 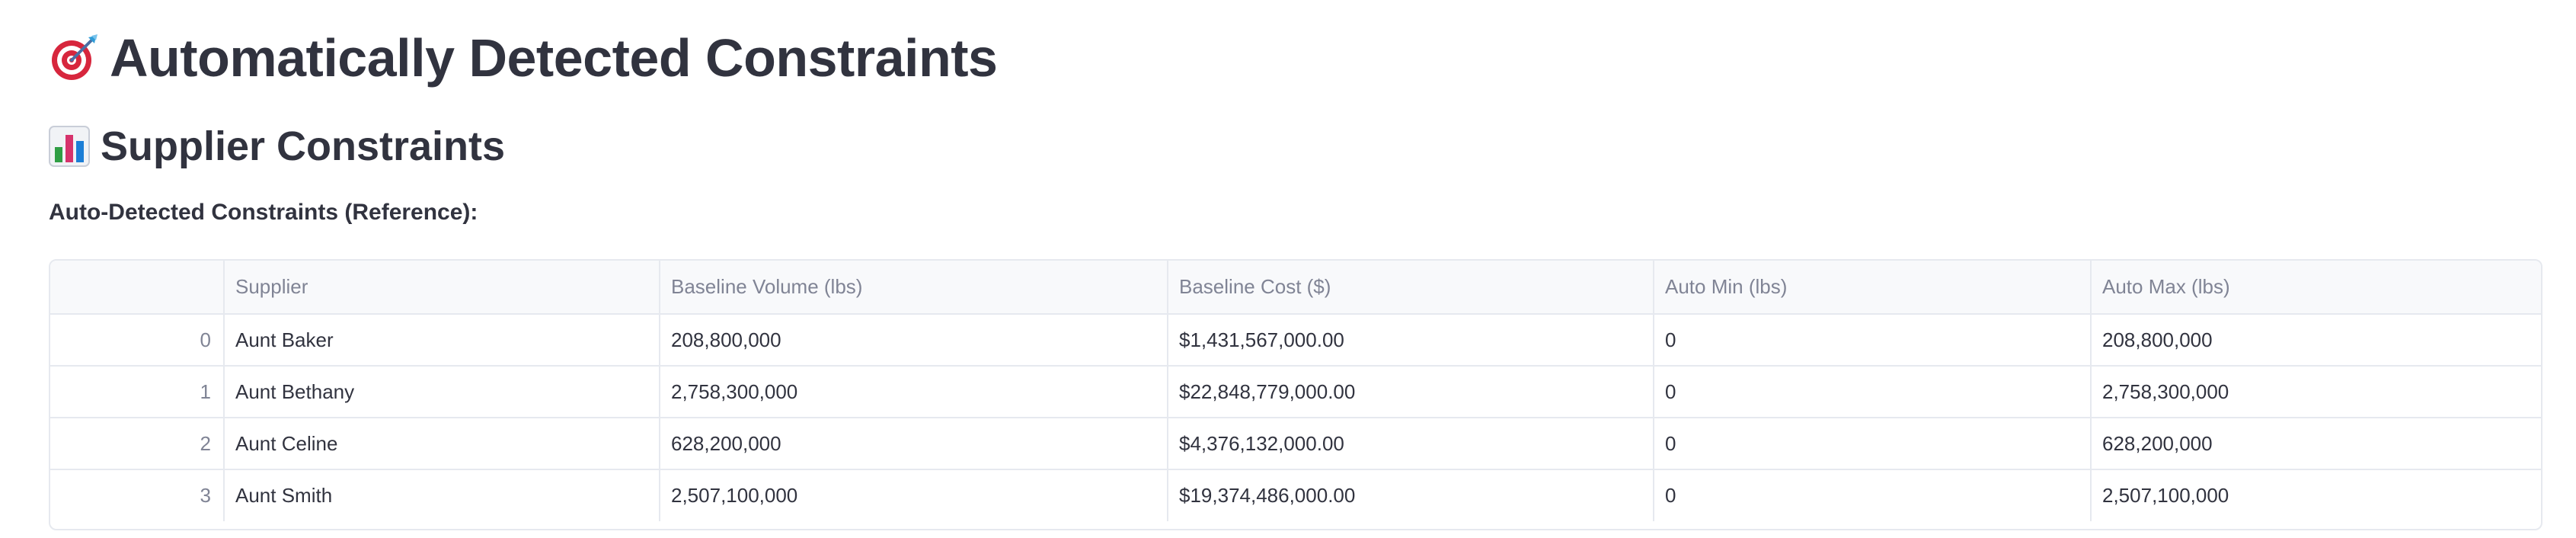 What do you see at coordinates (442, 392) in the screenshot?
I see `cell-supplier: Aunt Bethany` at bounding box center [442, 392].